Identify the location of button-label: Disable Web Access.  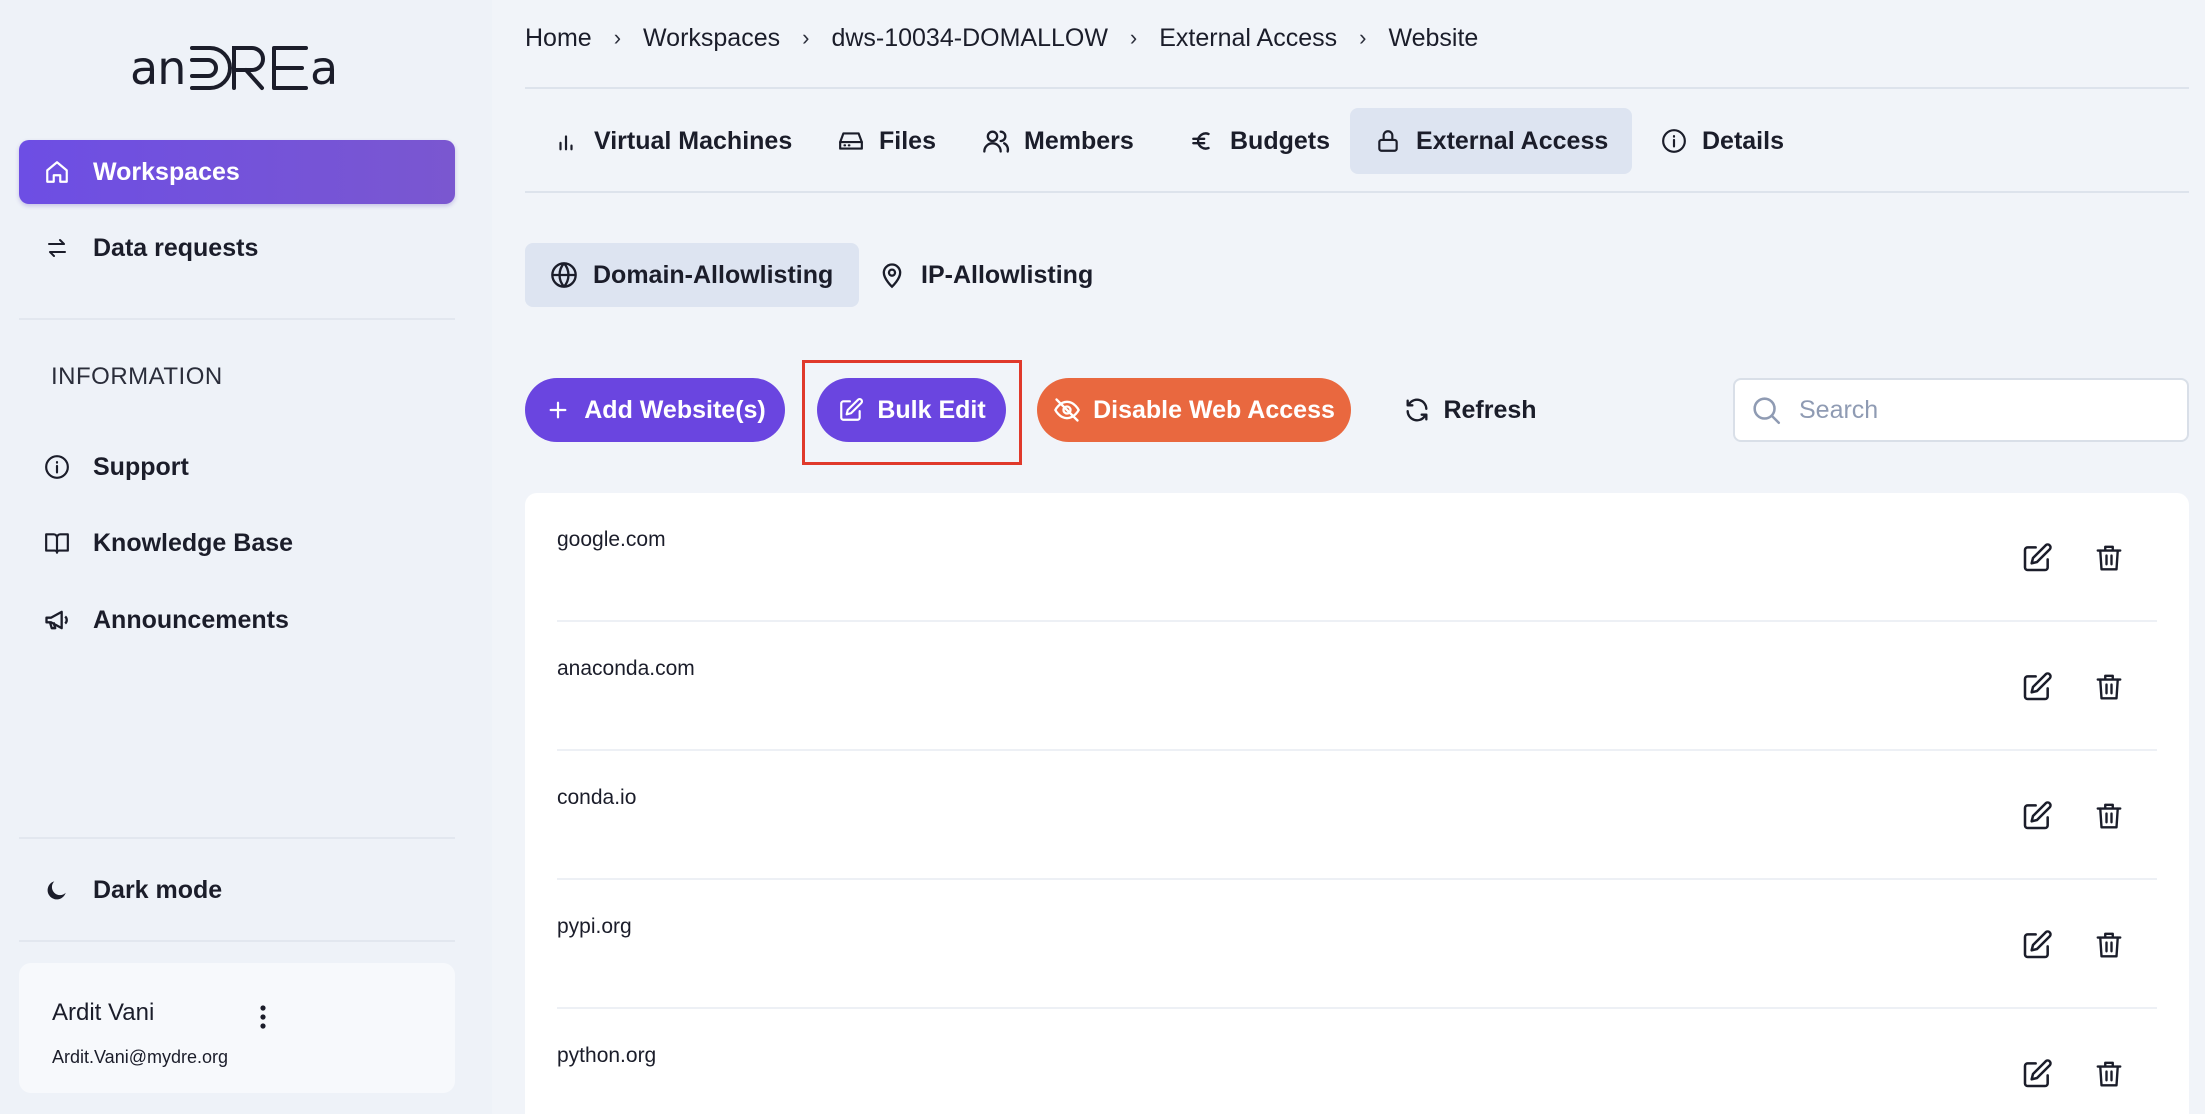
(1214, 409).